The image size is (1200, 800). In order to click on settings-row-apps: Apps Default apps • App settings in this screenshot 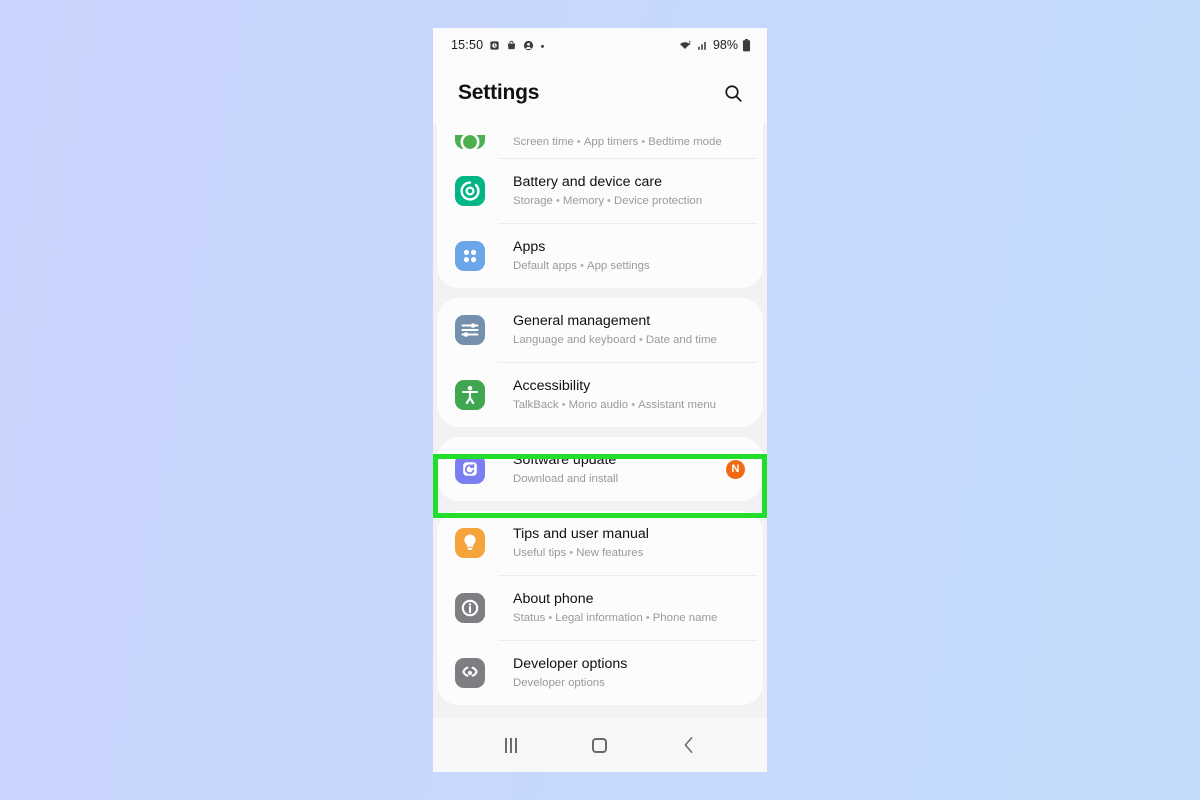, I will do `click(600, 256)`.